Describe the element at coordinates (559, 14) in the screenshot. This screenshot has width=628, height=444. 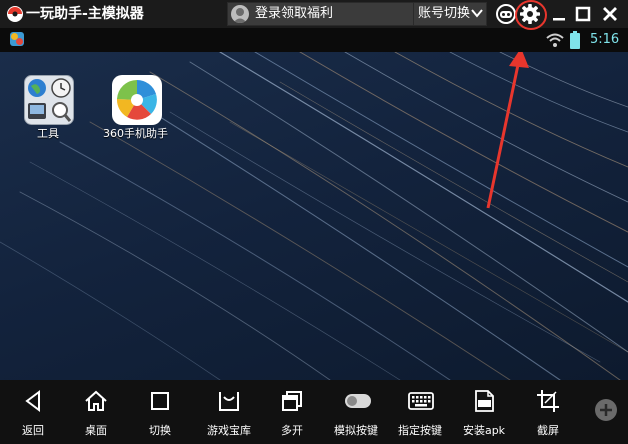
I see `minimize-icon` at that location.